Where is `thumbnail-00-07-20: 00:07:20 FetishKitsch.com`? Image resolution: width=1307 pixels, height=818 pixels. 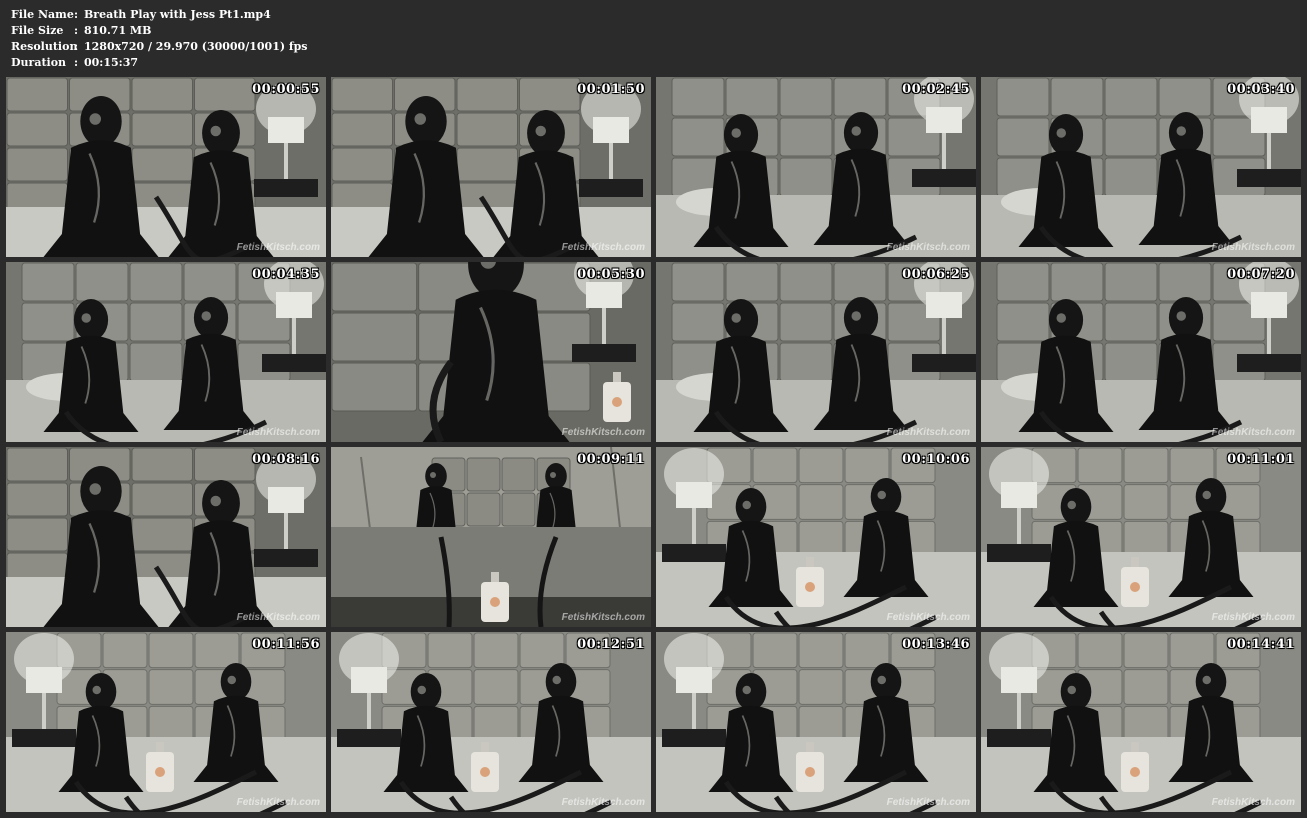
thumbnail-00-07-20: 00:07:20 FetishKitsch.com is located at coordinates (1141, 352).